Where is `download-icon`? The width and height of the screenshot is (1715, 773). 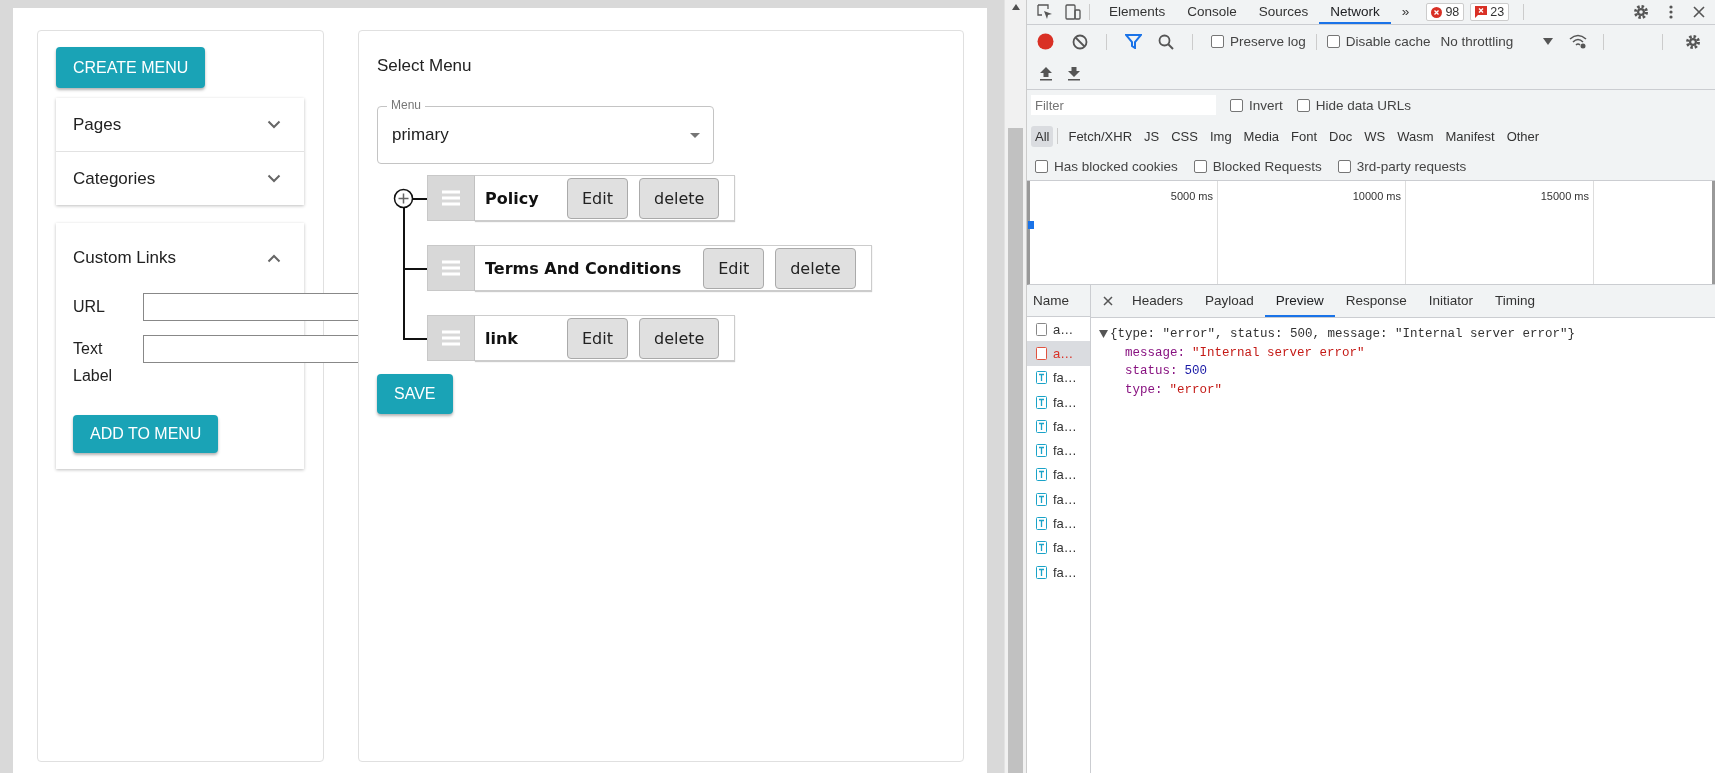 download-icon is located at coordinates (1074, 73).